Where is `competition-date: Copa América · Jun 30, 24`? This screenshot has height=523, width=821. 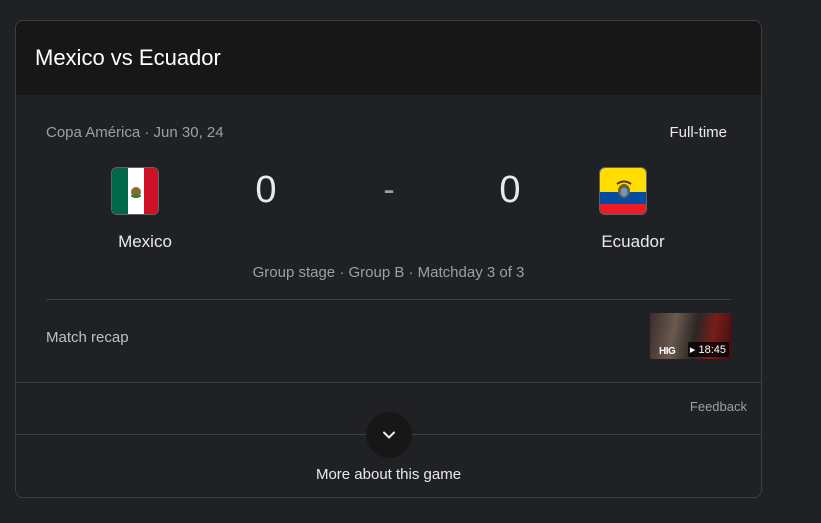 competition-date: Copa América · Jun 30, 24 is located at coordinates (135, 132).